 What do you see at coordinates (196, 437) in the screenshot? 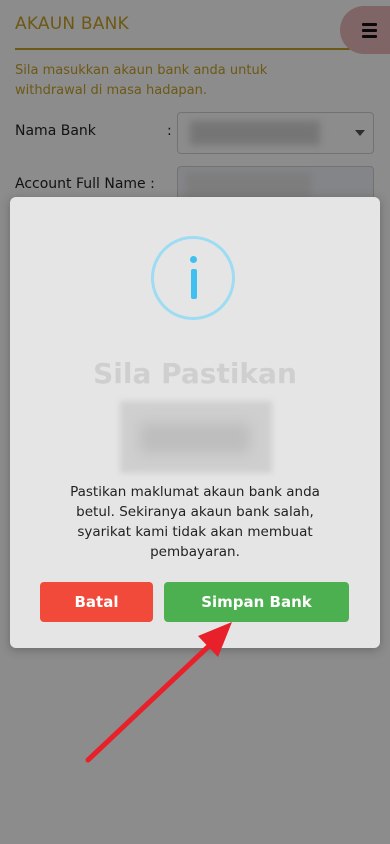
I see `redacted-account-details` at bounding box center [196, 437].